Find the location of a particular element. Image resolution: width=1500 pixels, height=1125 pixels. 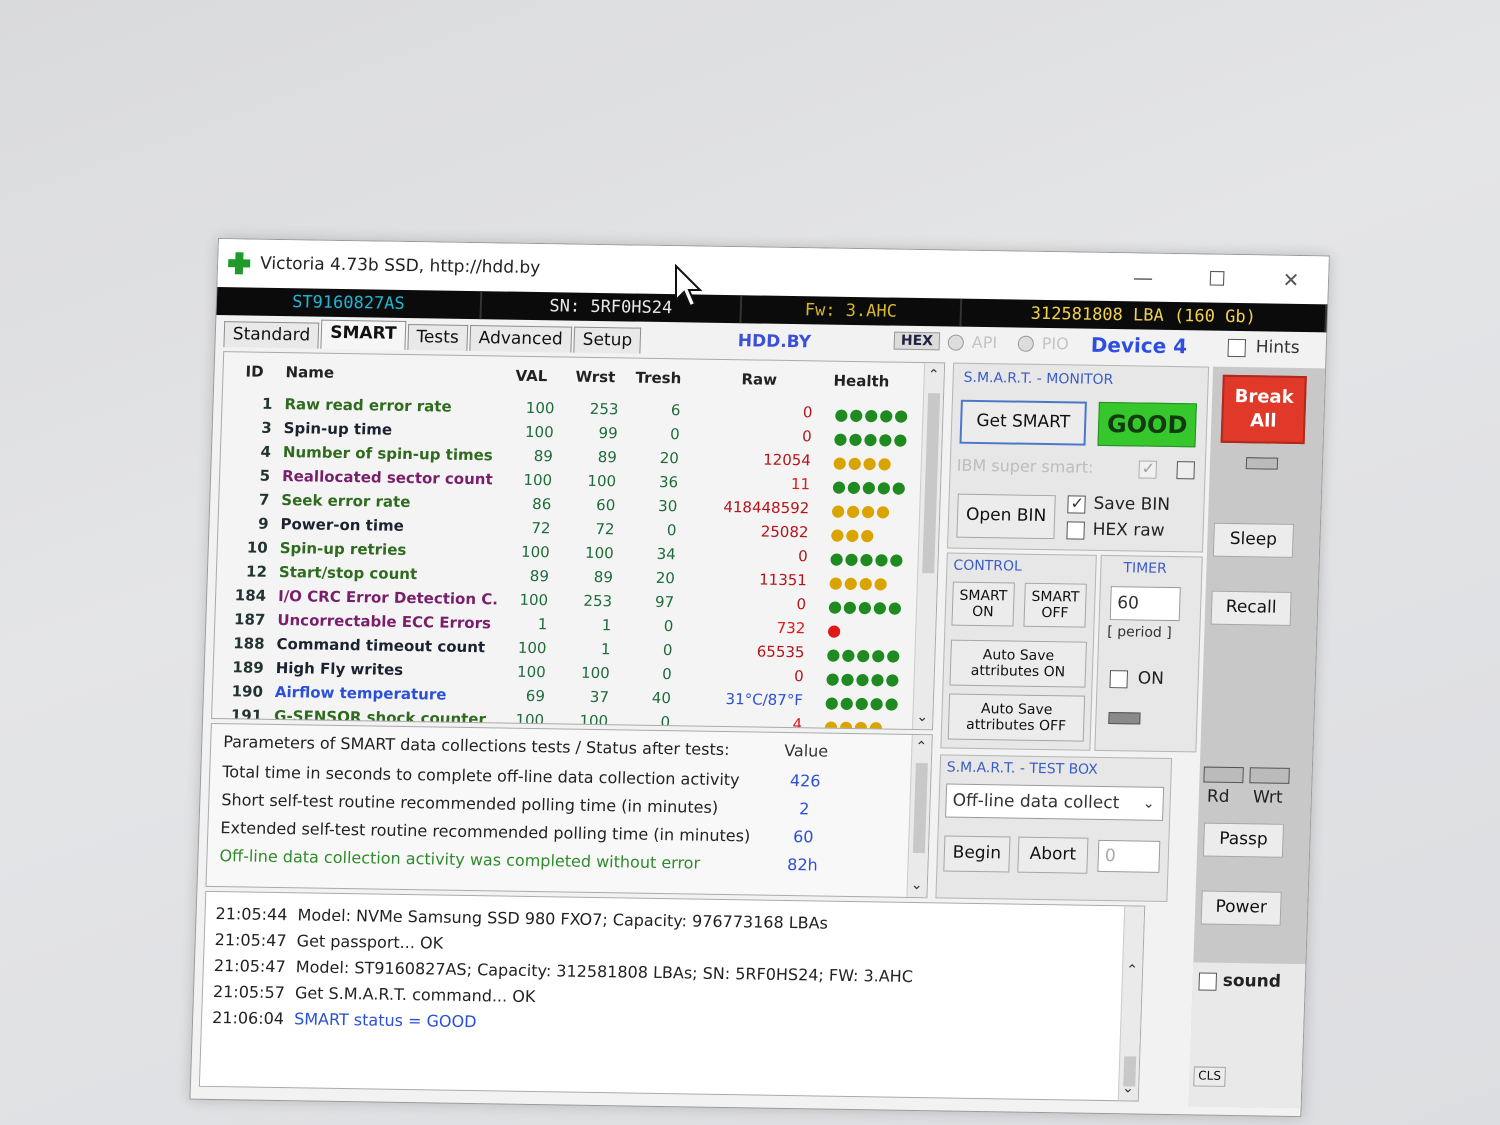

hex-raw-checkbox is located at coordinates (1075, 530).